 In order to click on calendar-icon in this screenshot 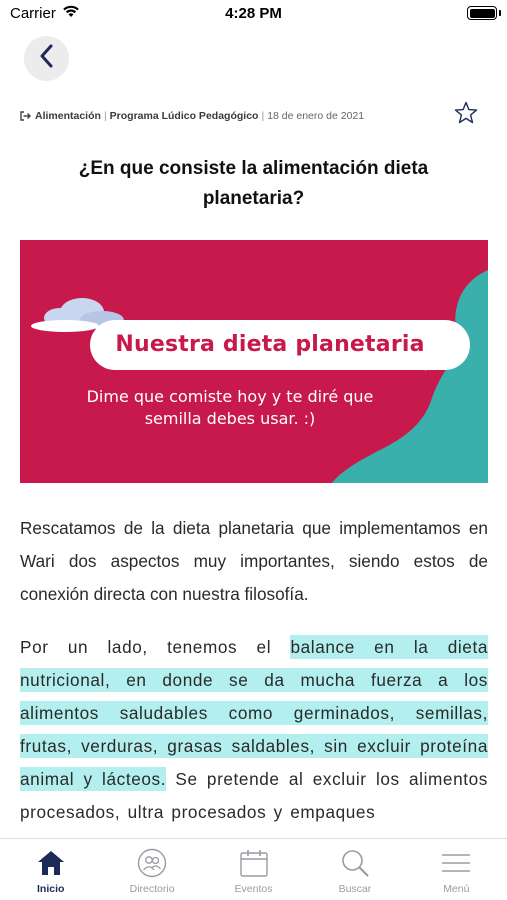, I will do `click(254, 863)`.